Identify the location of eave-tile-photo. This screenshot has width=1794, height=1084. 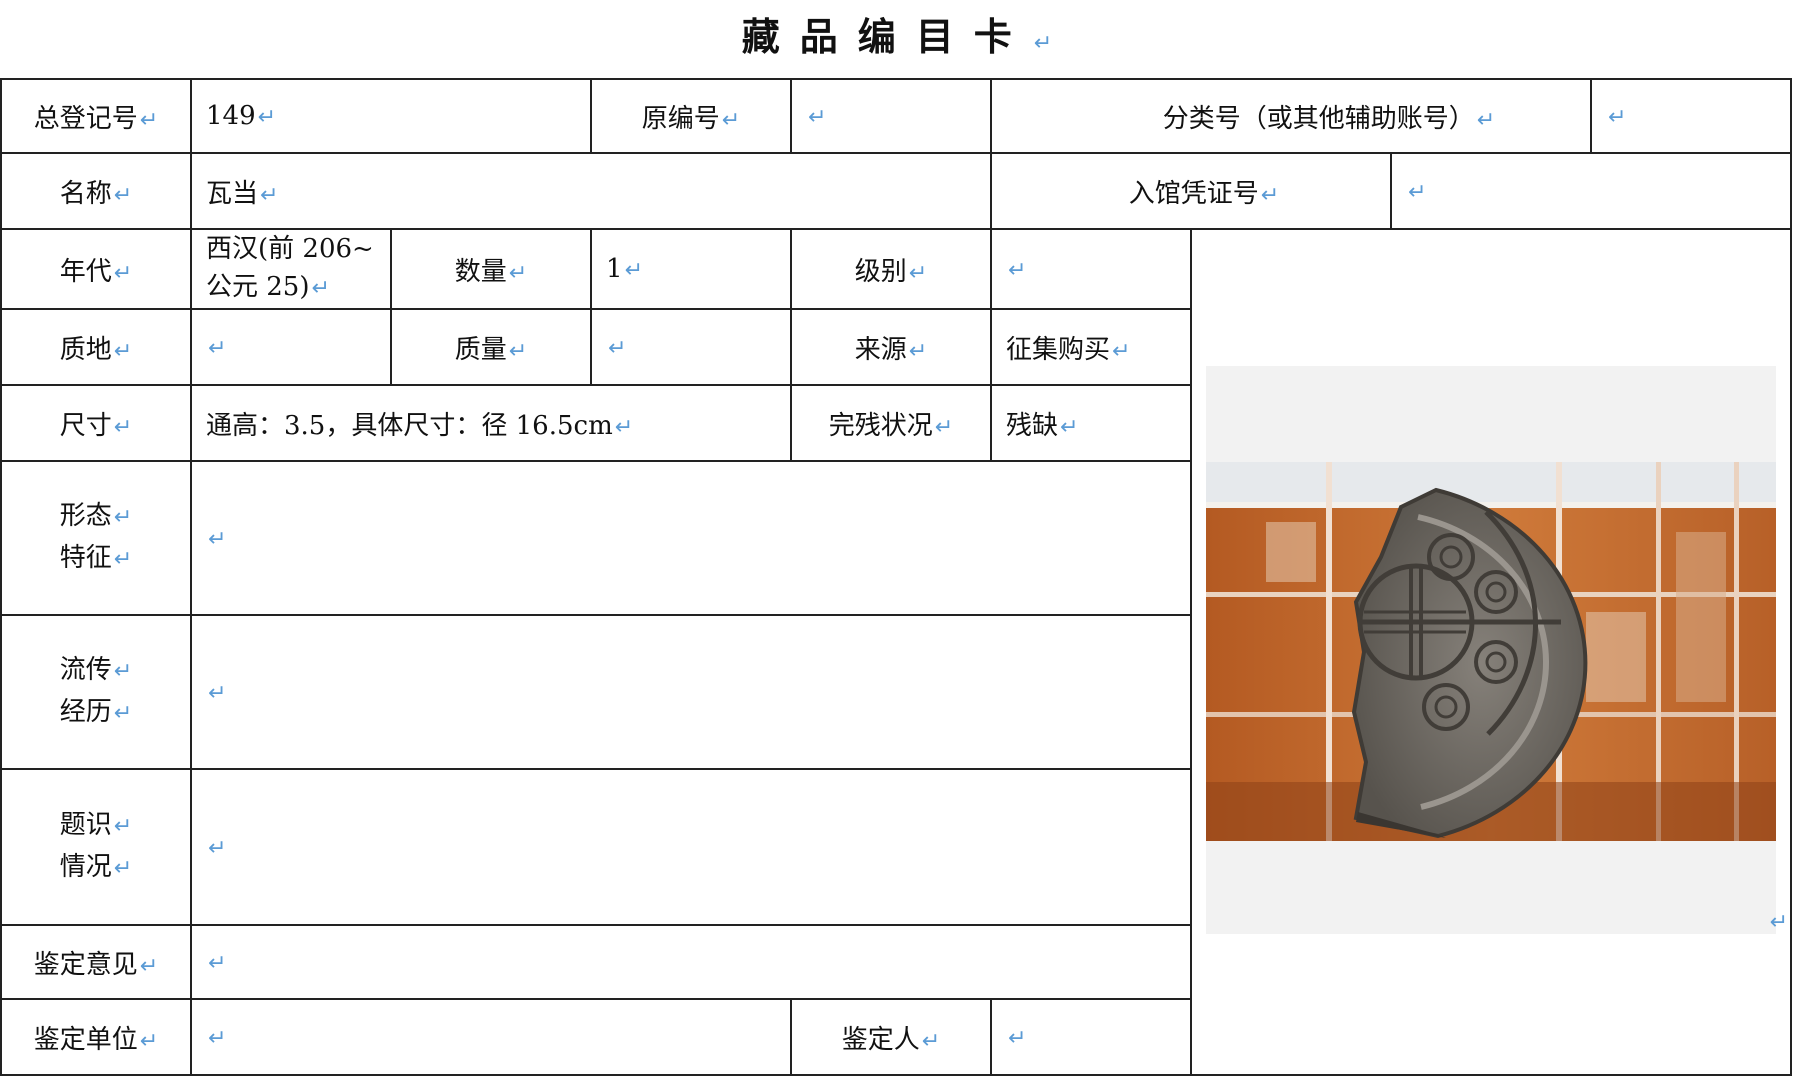
(1491, 651).